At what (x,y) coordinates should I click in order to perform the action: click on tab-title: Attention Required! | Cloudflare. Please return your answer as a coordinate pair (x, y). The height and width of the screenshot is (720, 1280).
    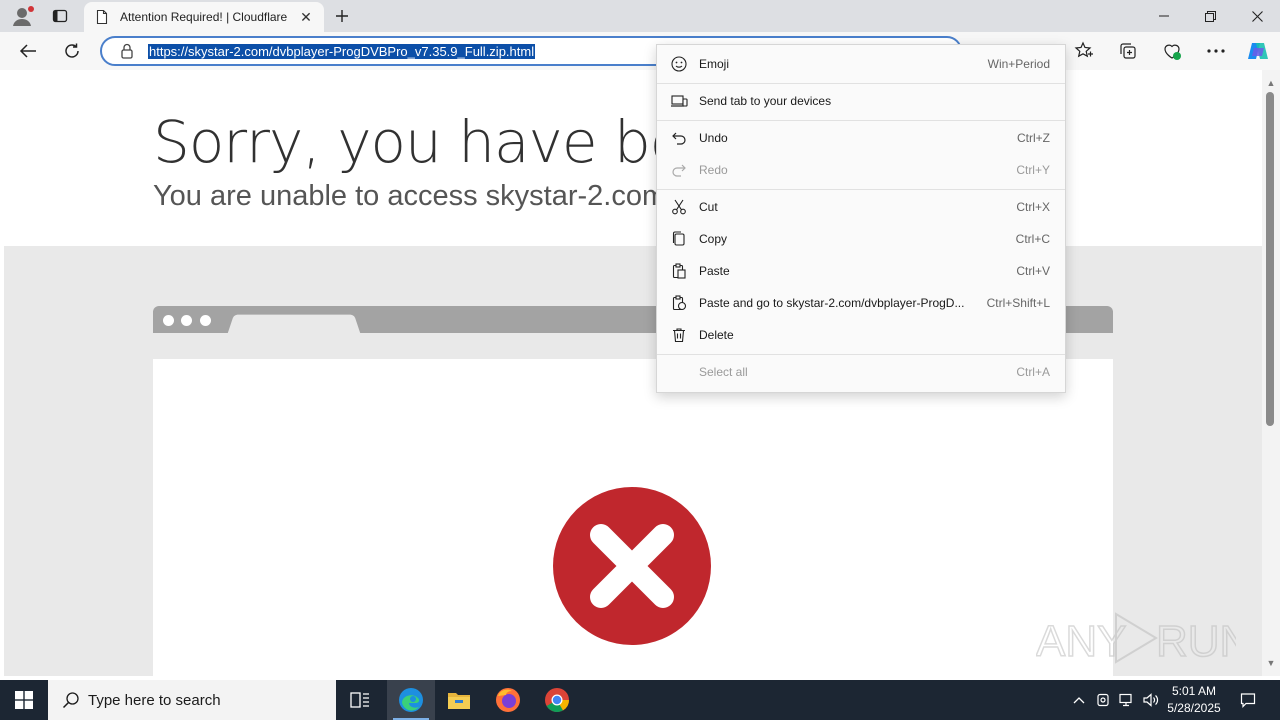
    Looking at the image, I should click on (204, 17).